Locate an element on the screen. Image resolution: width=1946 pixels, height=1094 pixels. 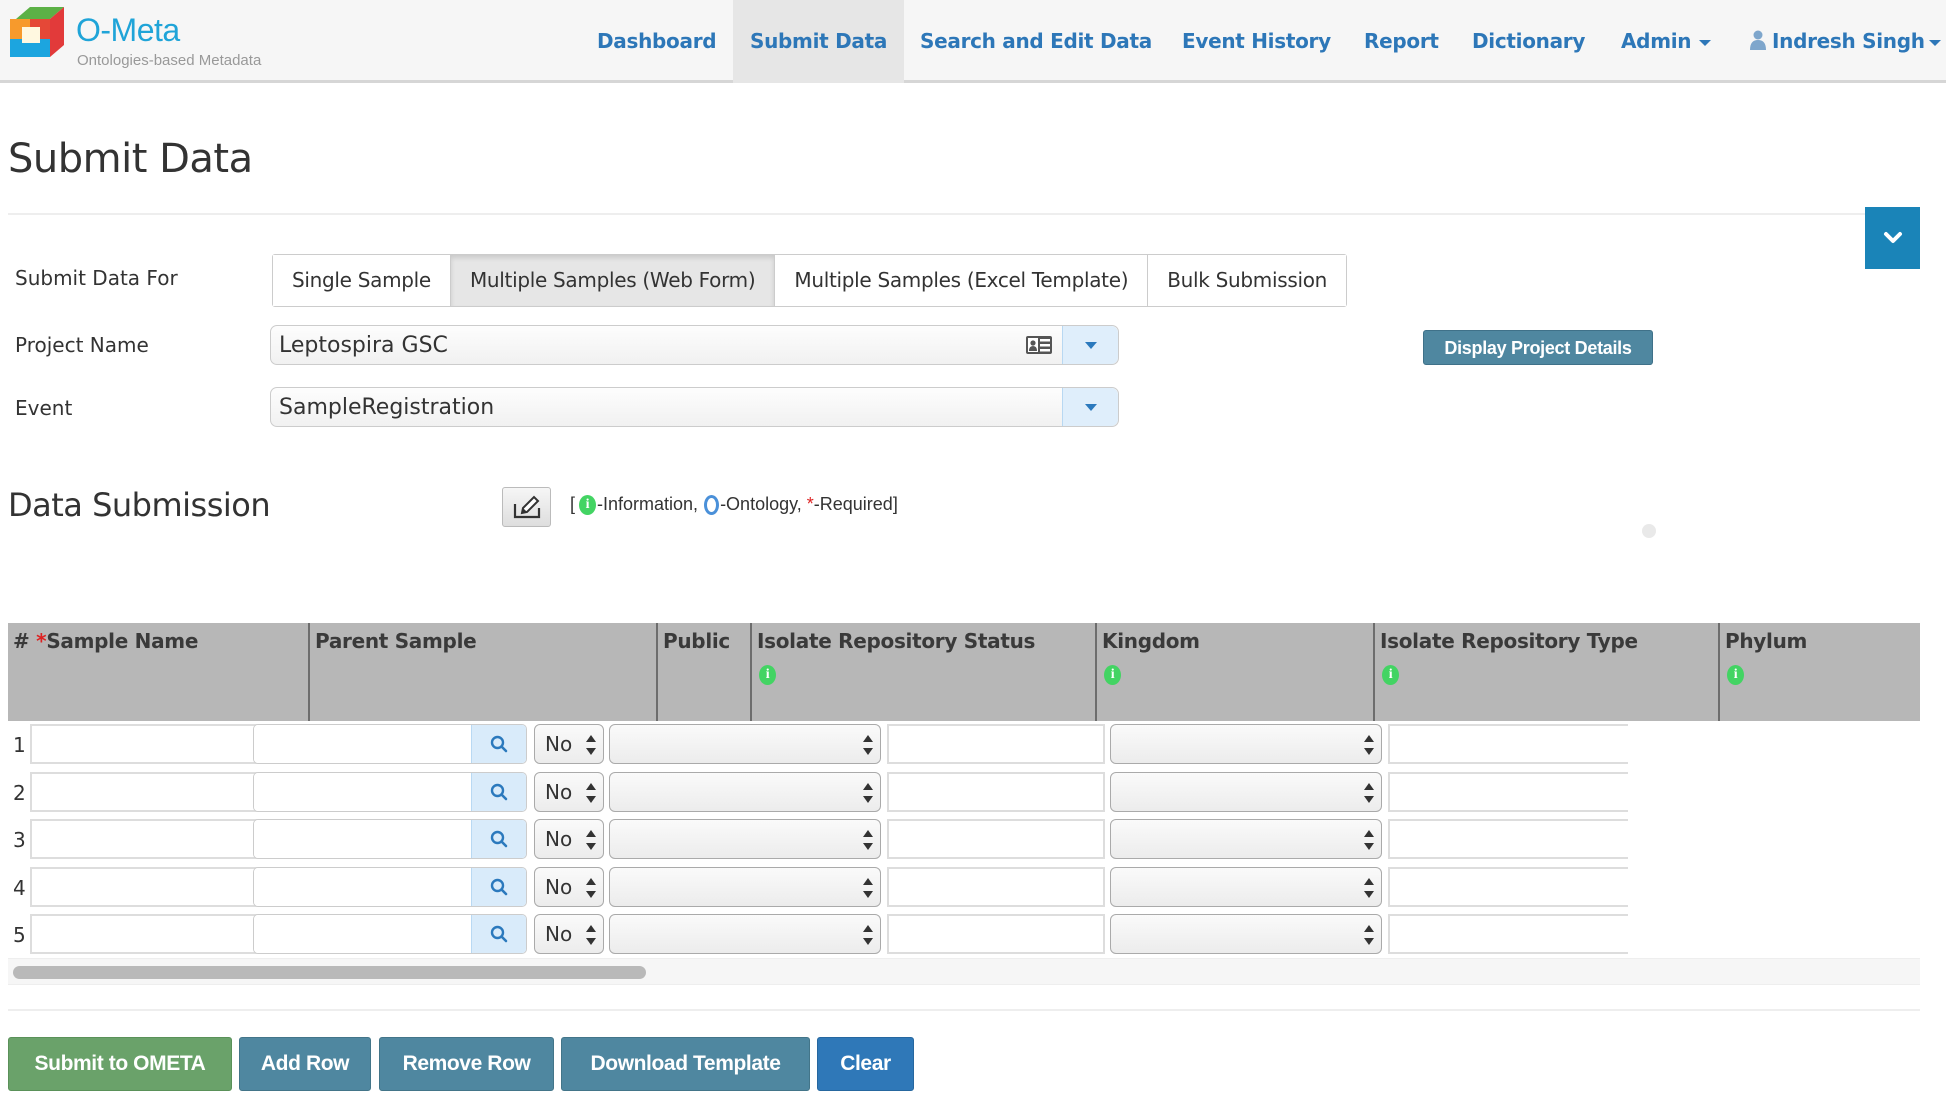
nav-dictionary: Dictionary is located at coordinates (1528, 41).